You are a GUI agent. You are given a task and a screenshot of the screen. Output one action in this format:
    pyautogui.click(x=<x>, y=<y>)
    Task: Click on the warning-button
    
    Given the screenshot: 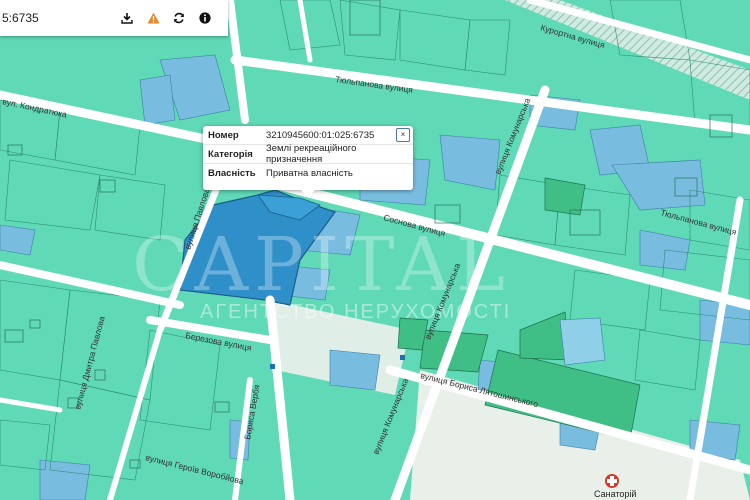 What is the action you would take?
    pyautogui.click(x=153, y=18)
    